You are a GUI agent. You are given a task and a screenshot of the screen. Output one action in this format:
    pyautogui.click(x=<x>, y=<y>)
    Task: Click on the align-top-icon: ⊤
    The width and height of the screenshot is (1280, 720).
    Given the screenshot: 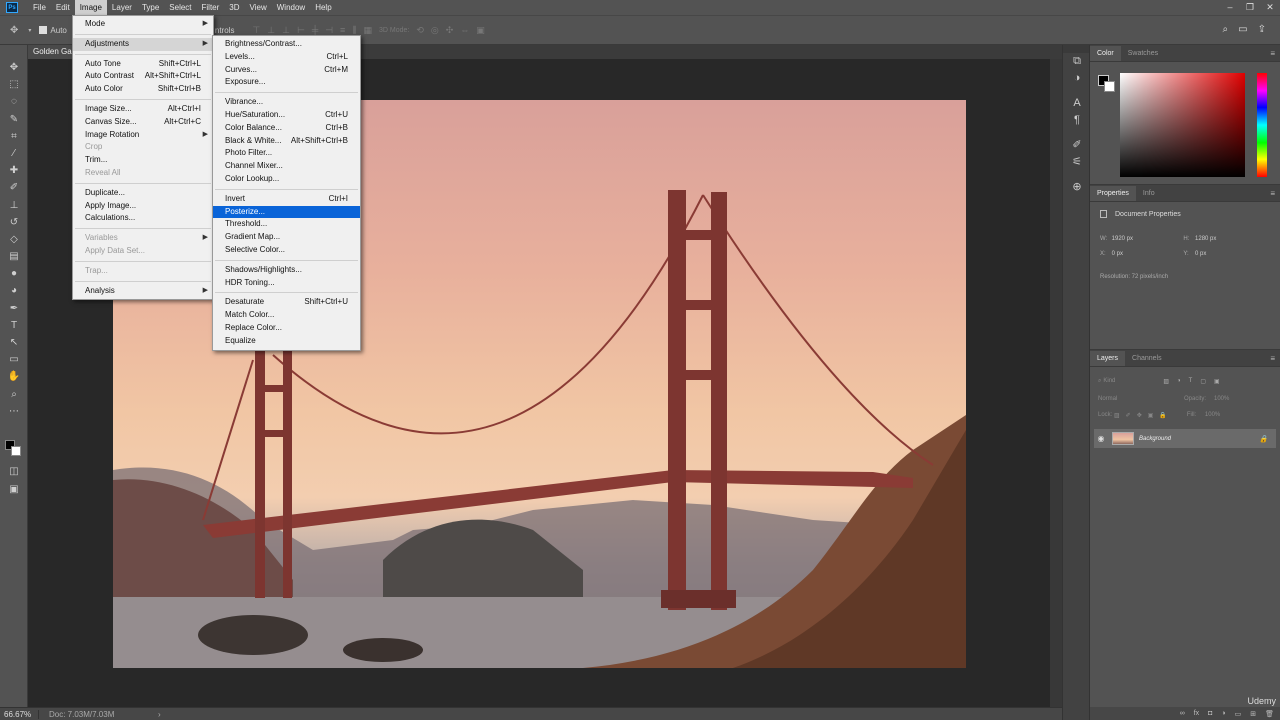 What is the action you would take?
    pyautogui.click(x=256, y=30)
    